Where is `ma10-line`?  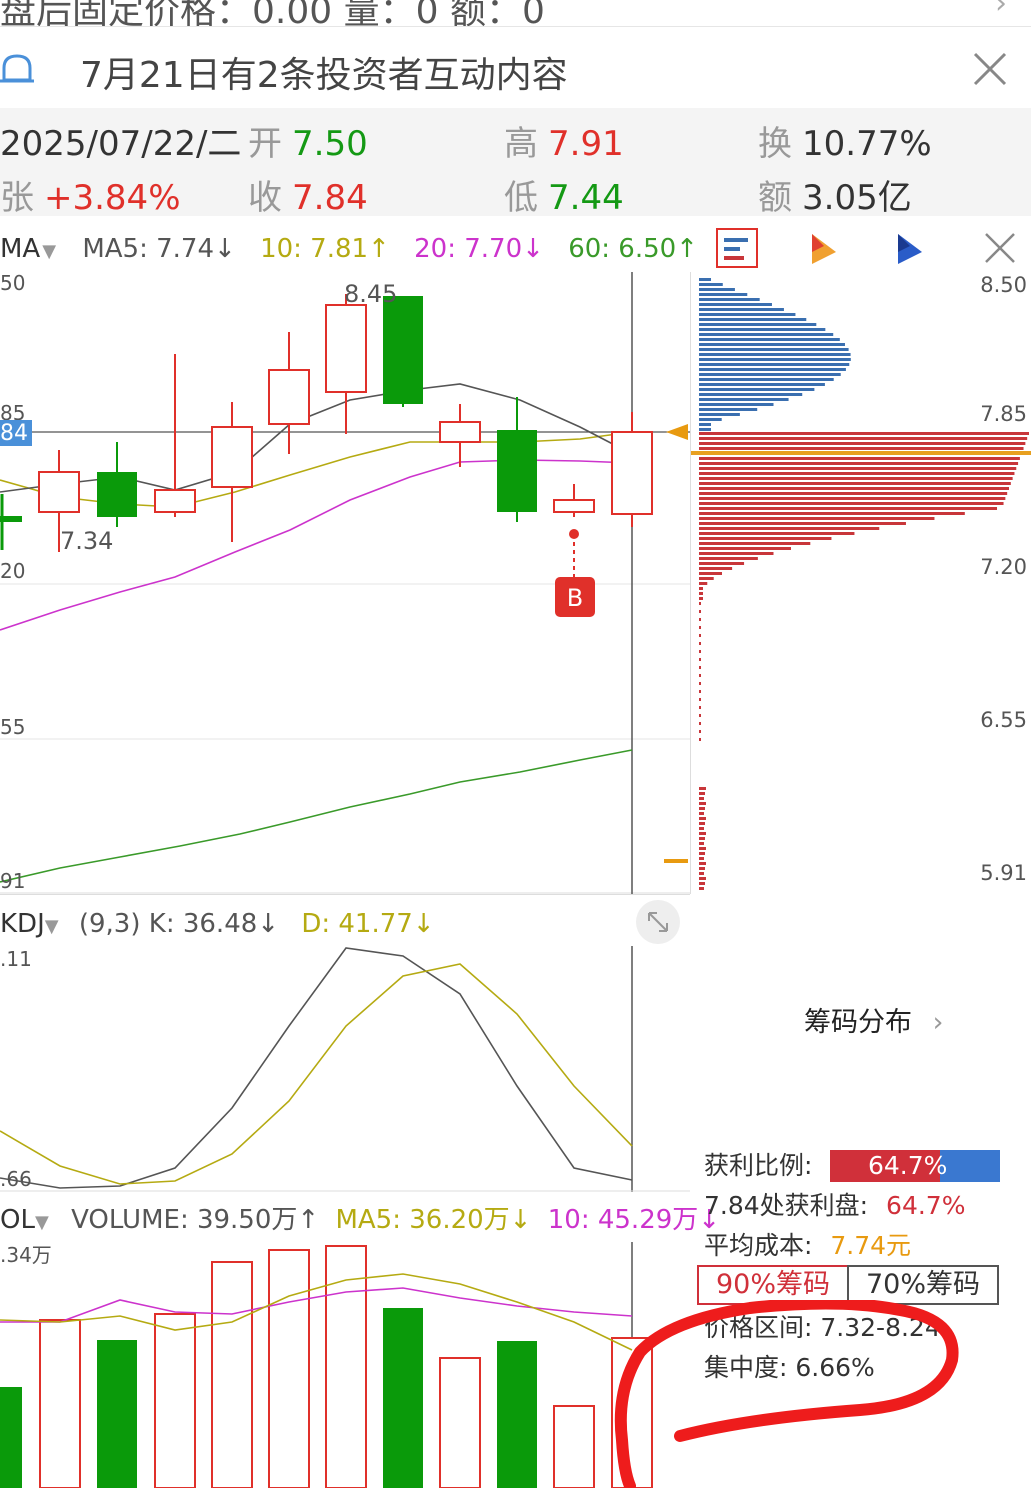
ma10-line is located at coordinates (316, 469).